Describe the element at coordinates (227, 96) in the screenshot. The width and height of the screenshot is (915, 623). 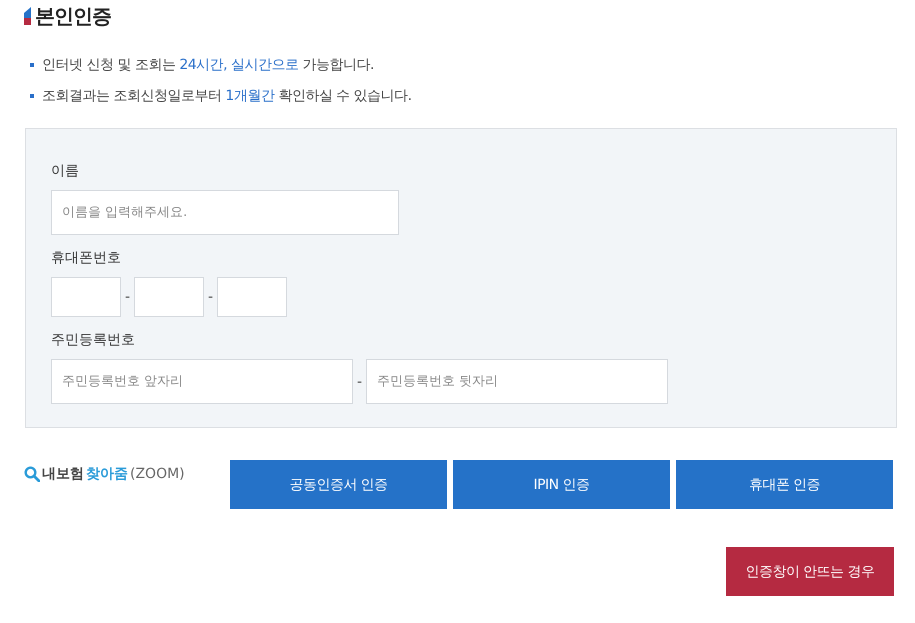
I see `notice-text: 조회결과는 조회신청일로부터 1개월간 확인하실 수 있습니다.` at that location.